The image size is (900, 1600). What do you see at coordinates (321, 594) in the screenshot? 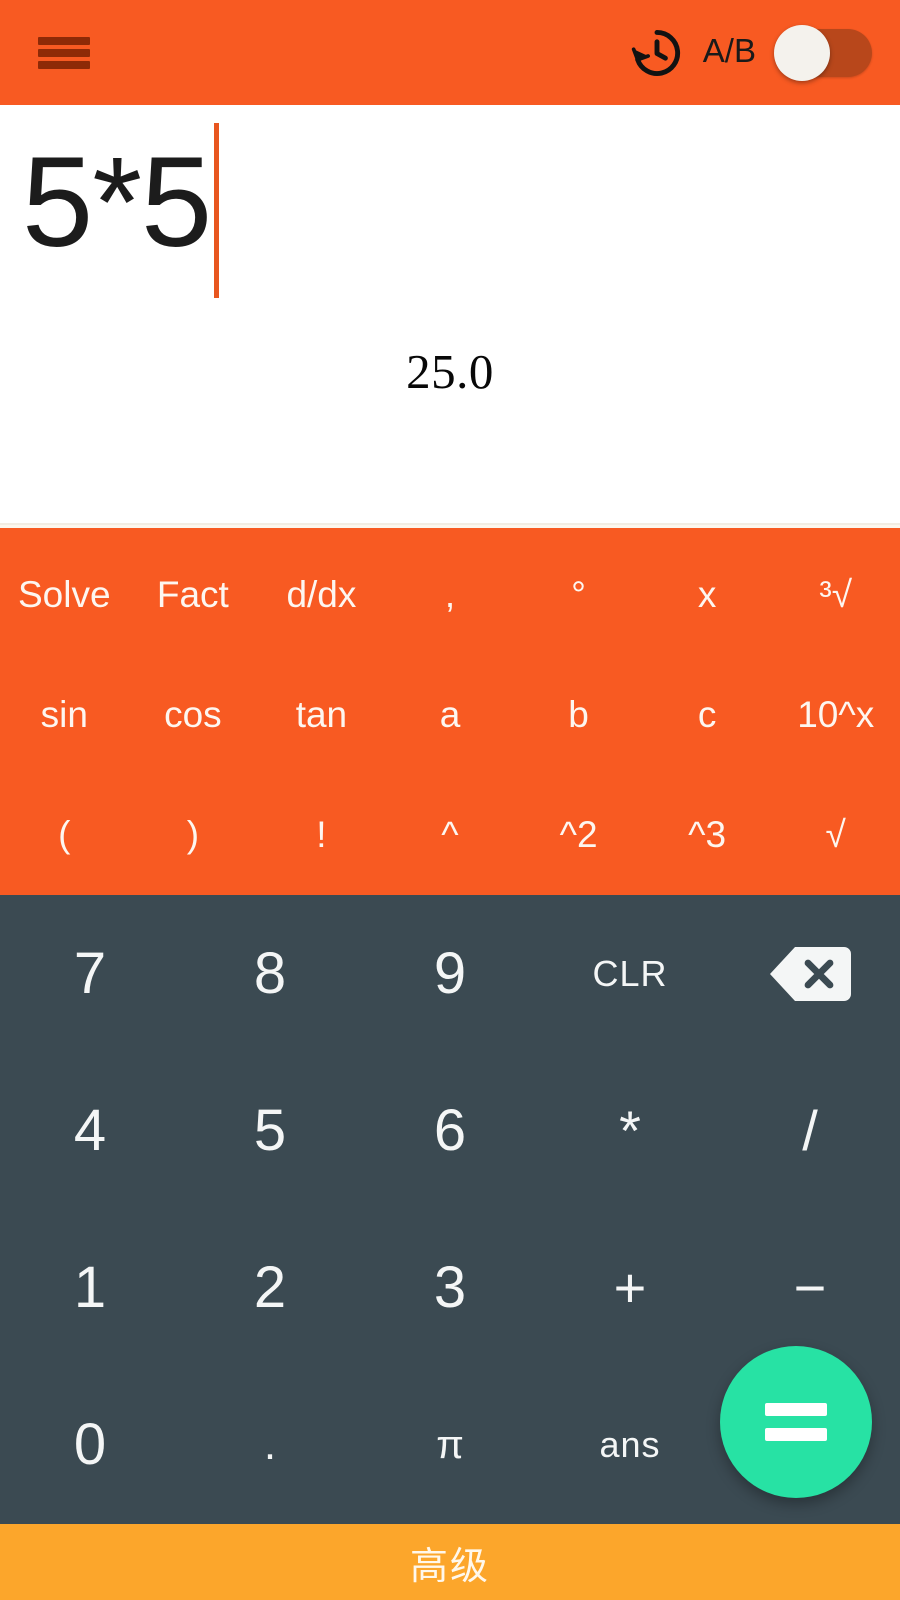
I see `fn-key-ddx: d/dx` at bounding box center [321, 594].